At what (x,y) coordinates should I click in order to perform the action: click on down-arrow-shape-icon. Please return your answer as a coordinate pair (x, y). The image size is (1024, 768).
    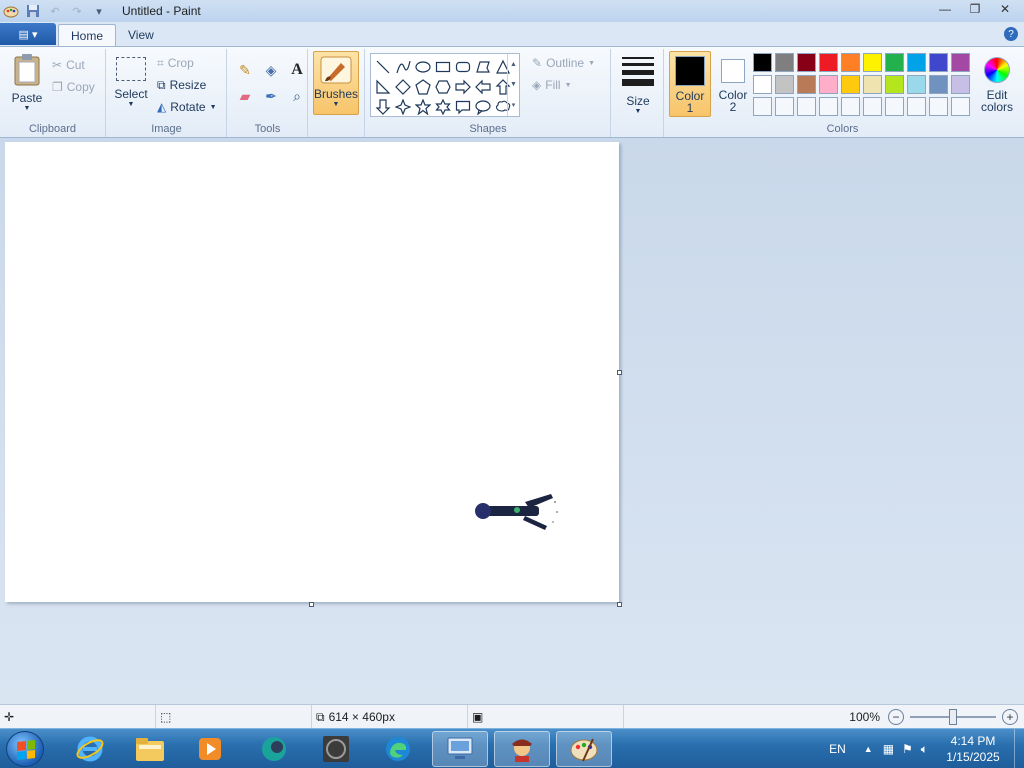
    Looking at the image, I should click on (383, 107).